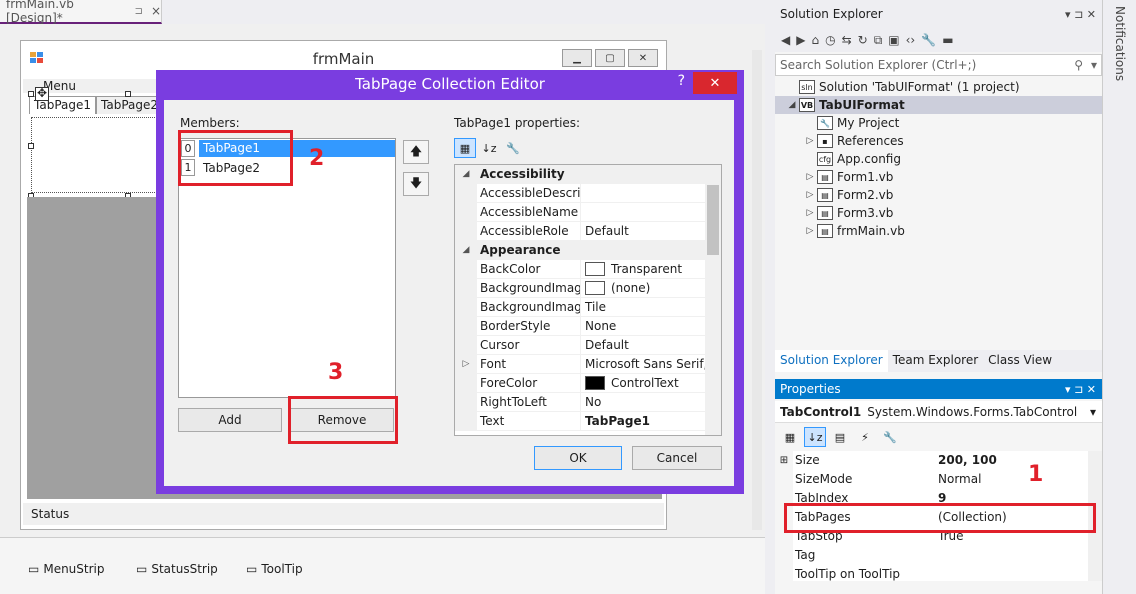 This screenshot has width=1136, height=594. What do you see at coordinates (865, 437) in the screenshot?
I see `events-icon: ⚡` at bounding box center [865, 437].